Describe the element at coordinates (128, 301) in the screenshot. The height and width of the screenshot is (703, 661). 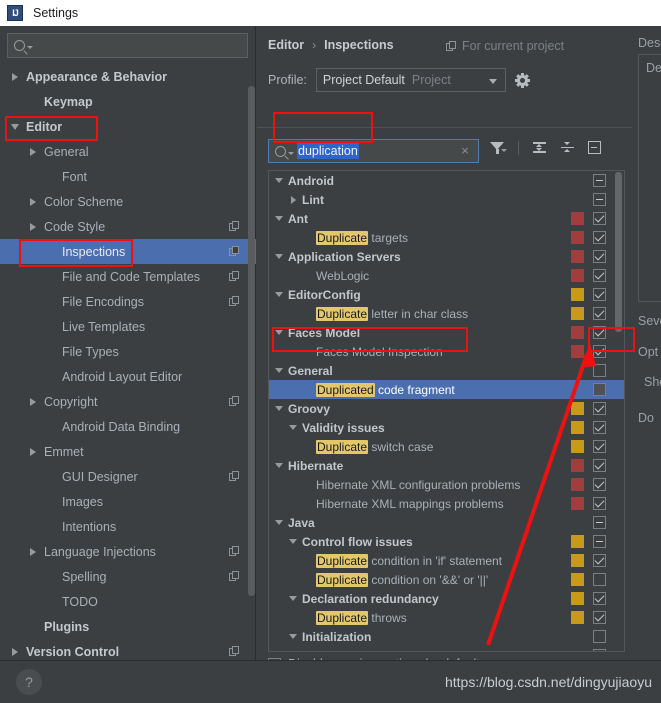
I see `sidebar-item-file-encodings: File Encodings` at that location.